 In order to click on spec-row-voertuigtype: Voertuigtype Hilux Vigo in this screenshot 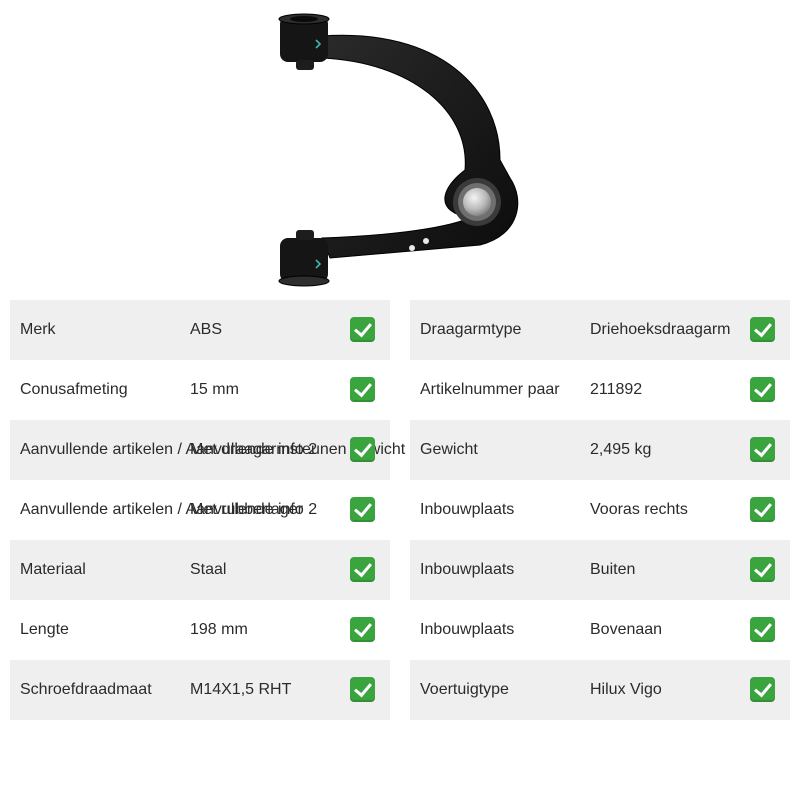, I will do `click(600, 690)`.